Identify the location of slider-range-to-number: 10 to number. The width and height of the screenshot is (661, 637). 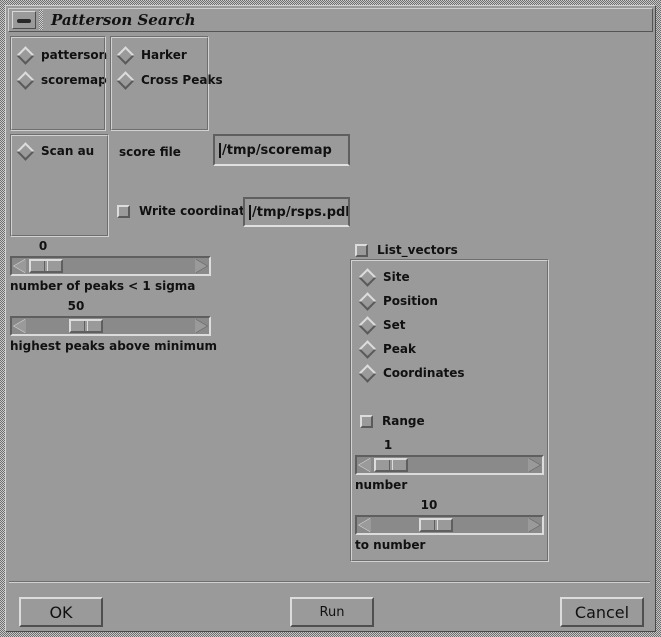
(449, 525).